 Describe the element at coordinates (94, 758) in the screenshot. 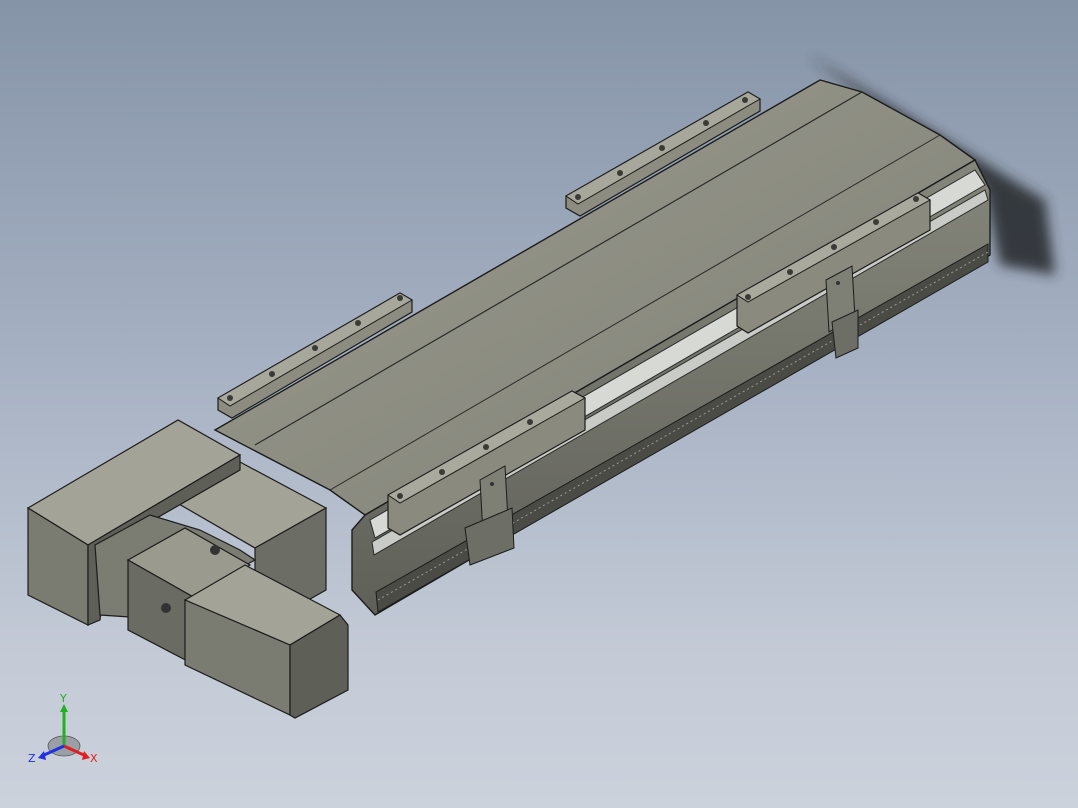

I see `x-axis-label: X` at that location.